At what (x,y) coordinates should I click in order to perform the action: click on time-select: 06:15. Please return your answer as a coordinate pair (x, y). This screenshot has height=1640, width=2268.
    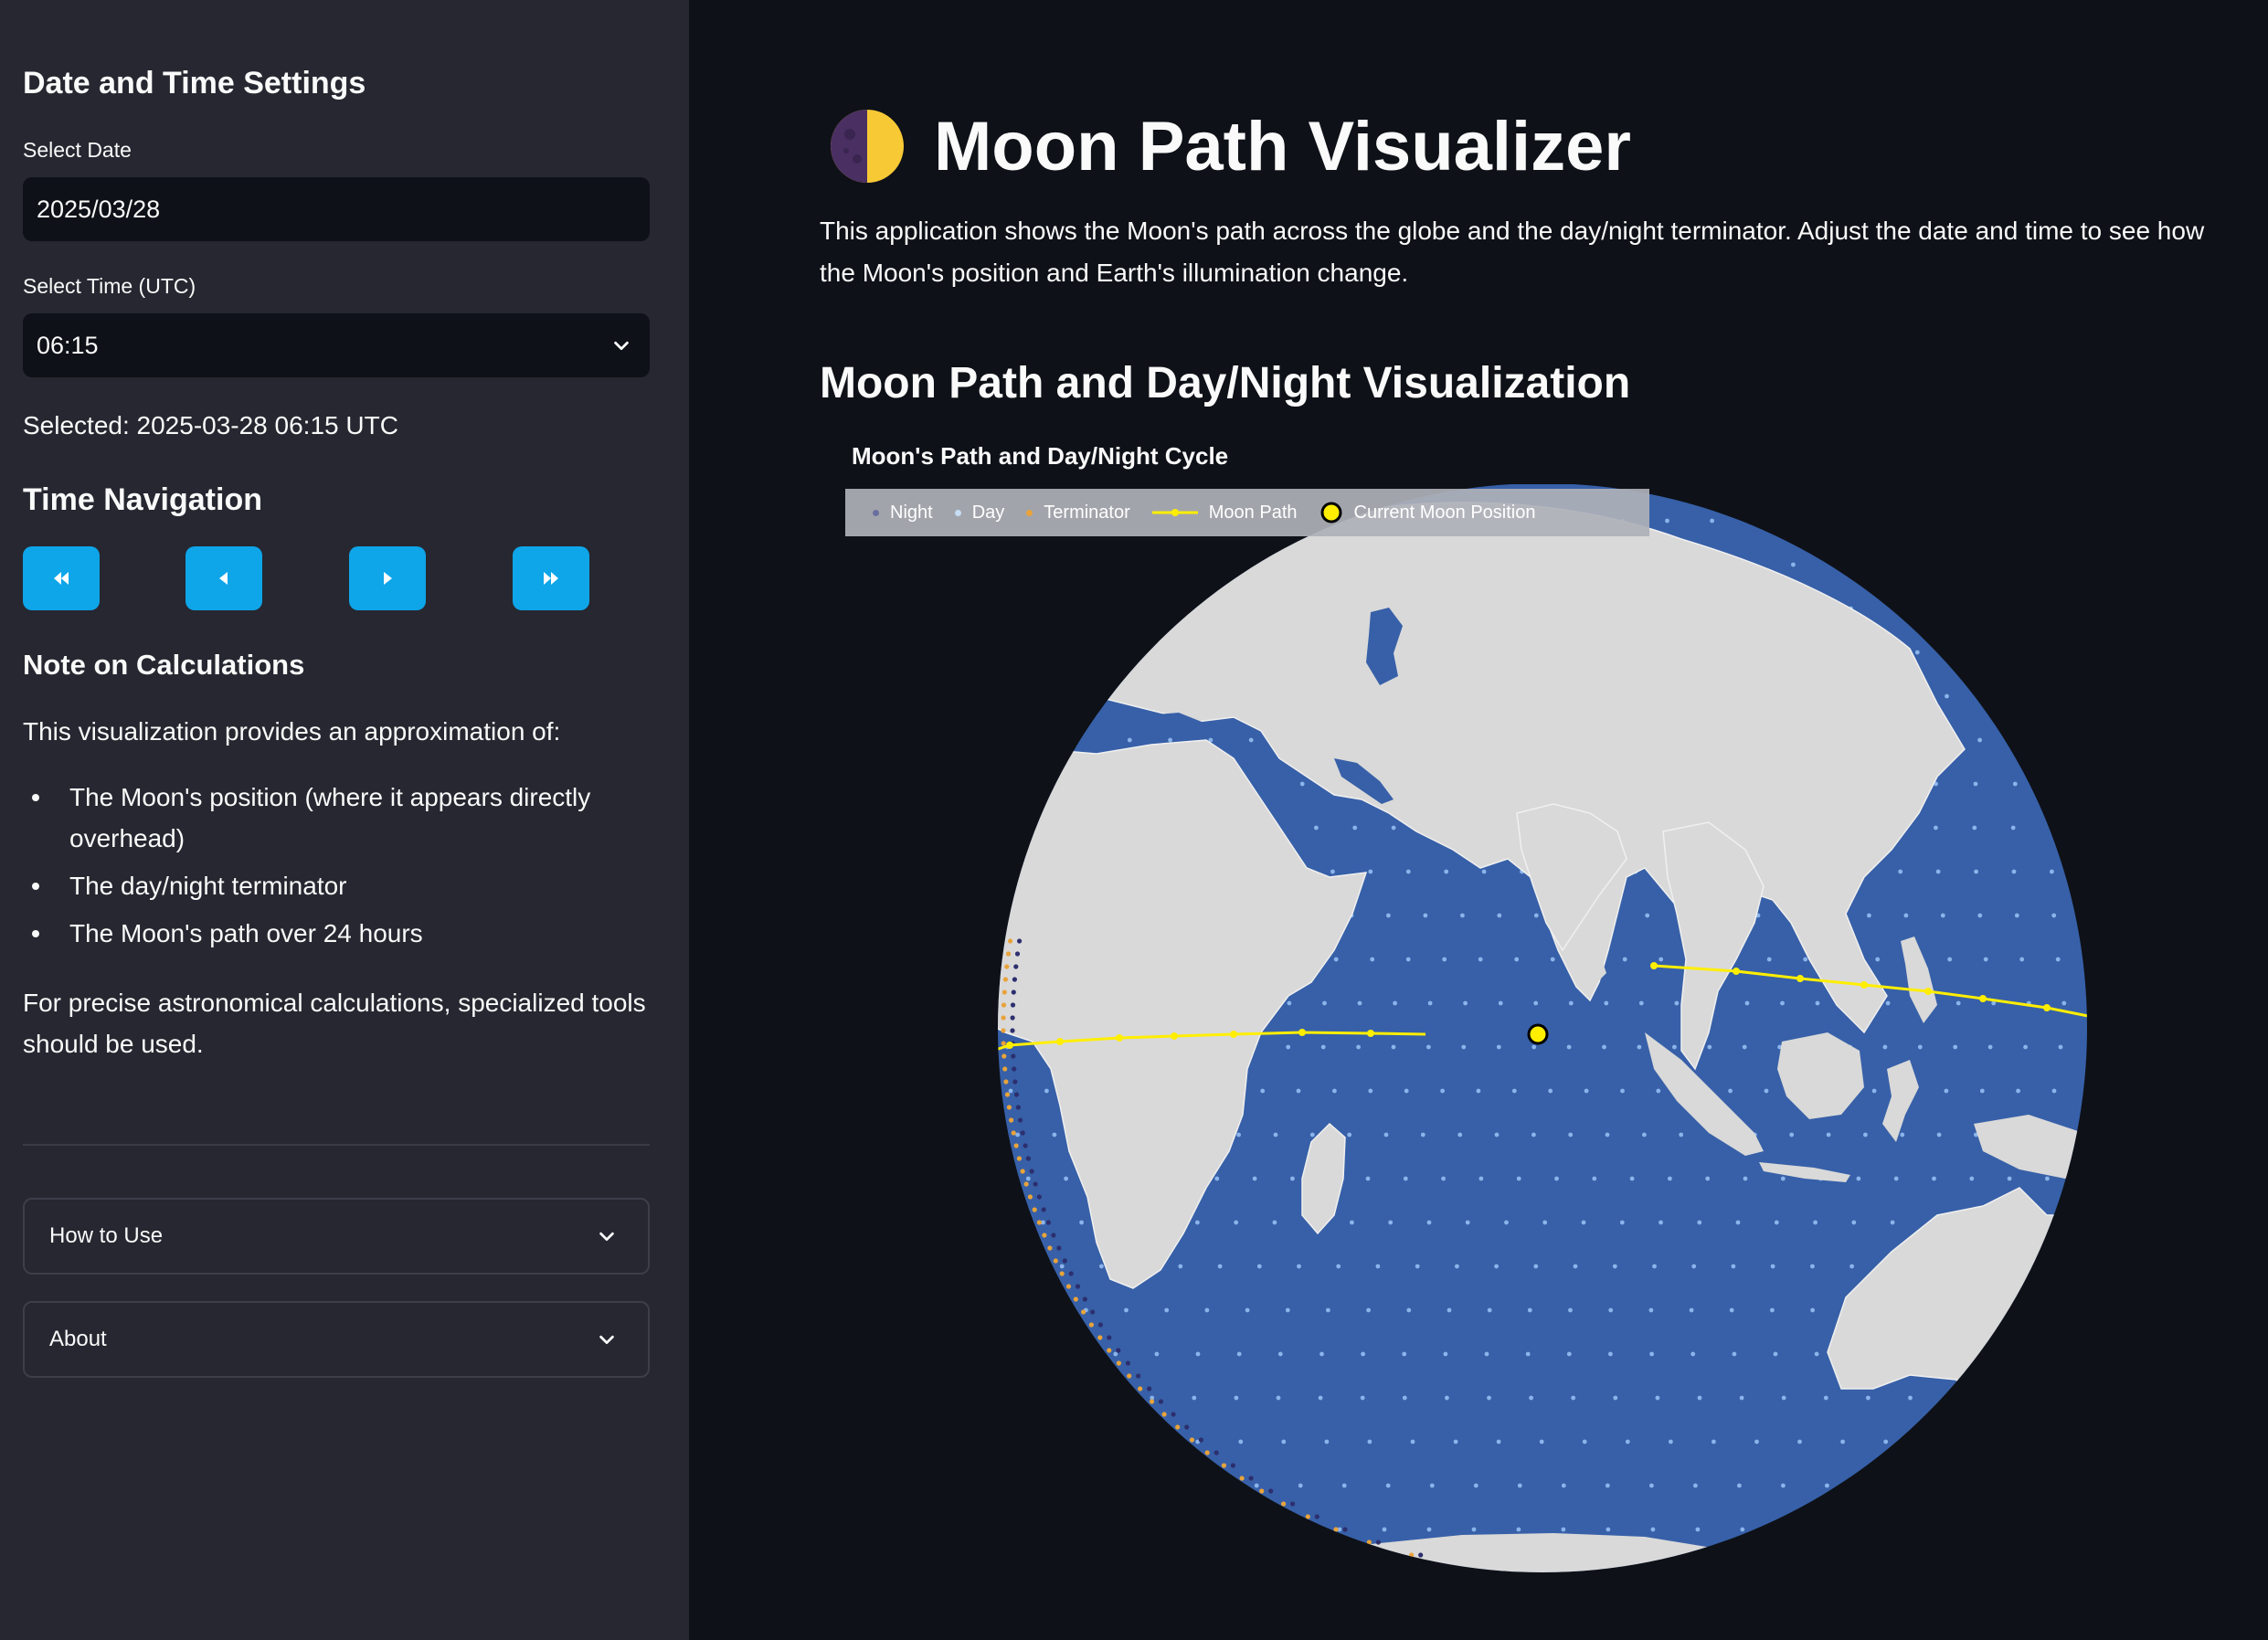
    Looking at the image, I should click on (336, 345).